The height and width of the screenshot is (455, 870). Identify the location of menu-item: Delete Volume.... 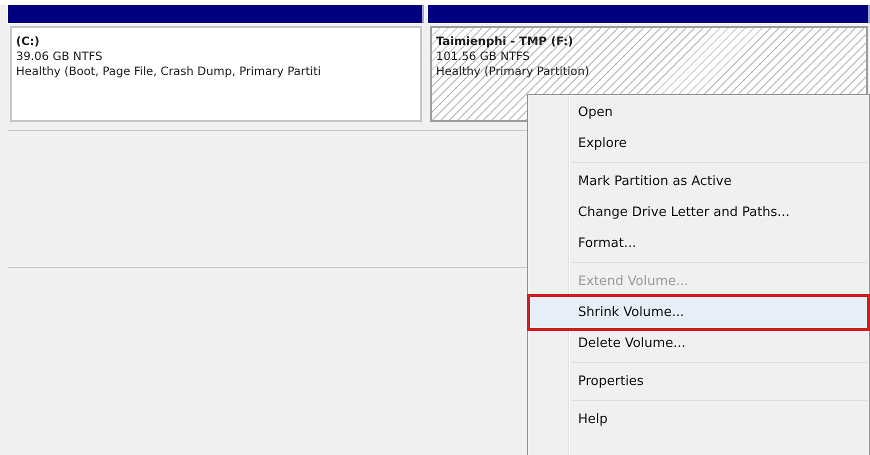
(698, 343).